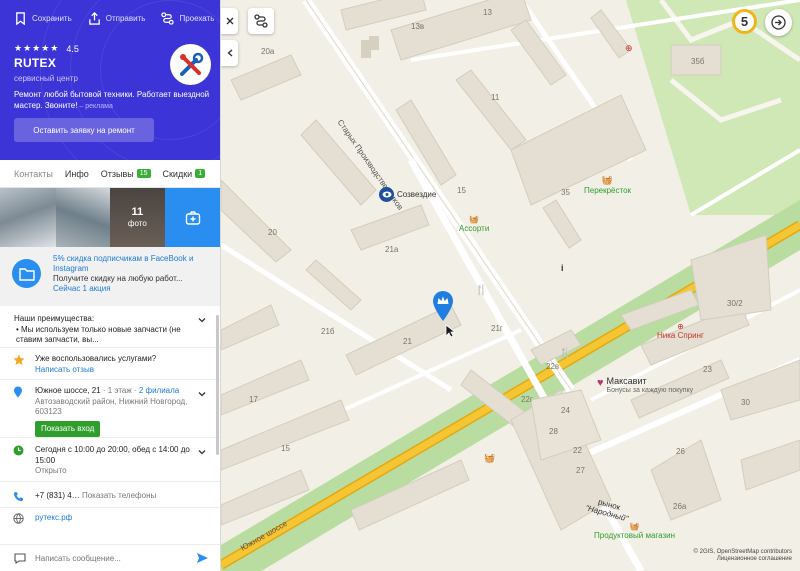 This screenshot has height=571, width=800. I want to click on poi-maksavit: ♥ Максавит Бонусы за каждую покупку, so click(645, 386).